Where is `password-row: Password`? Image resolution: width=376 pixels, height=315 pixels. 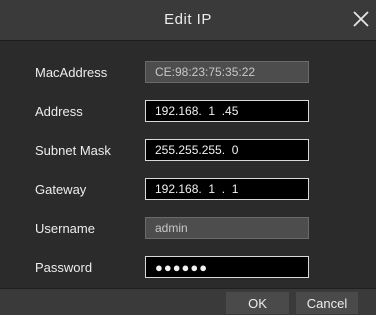
password-row: Password is located at coordinates (188, 268).